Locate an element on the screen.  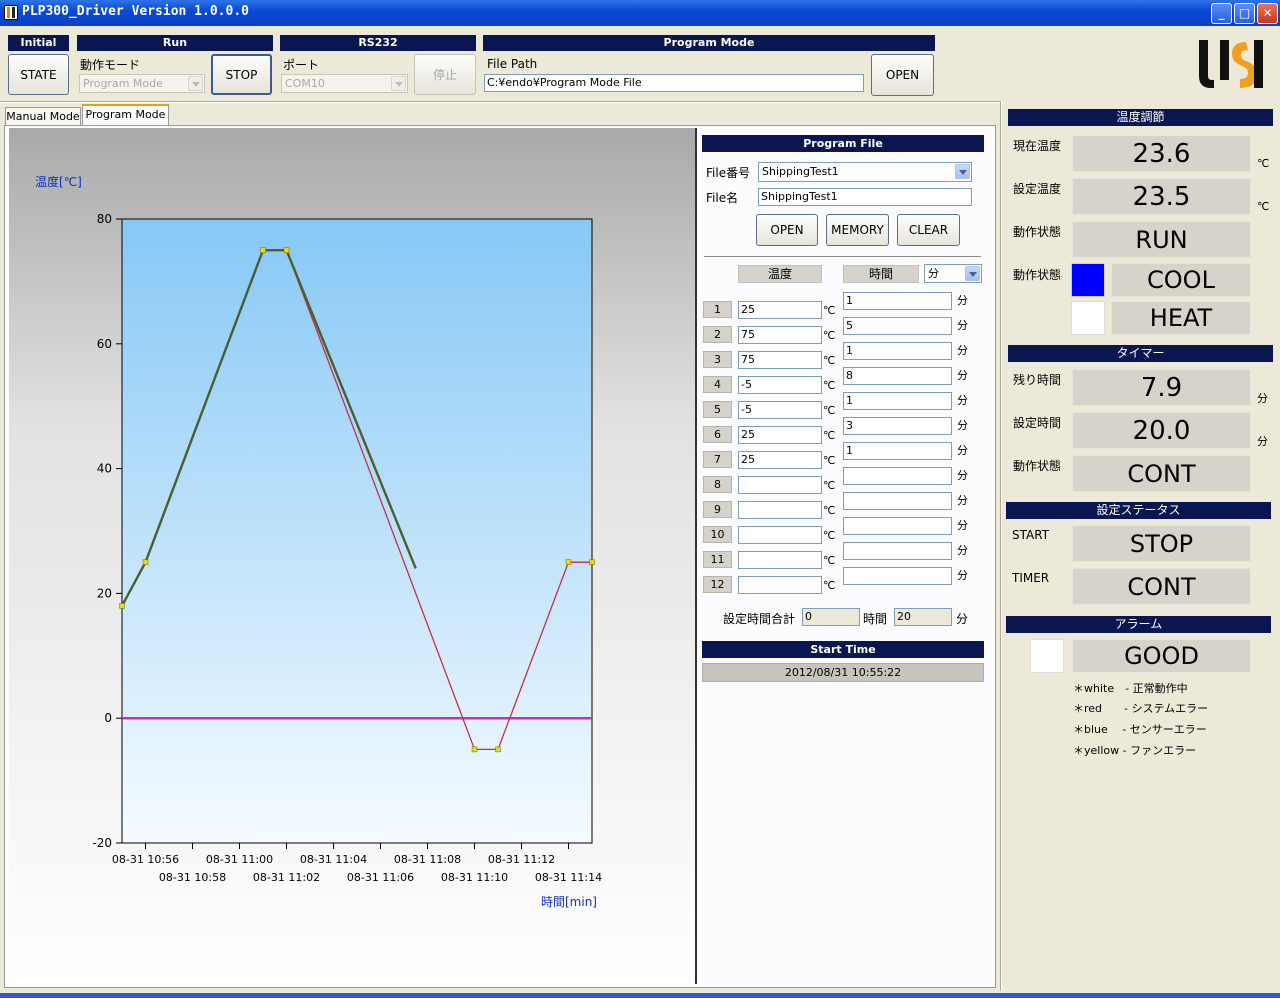
window-title: PLP300_Driver Version 1.0.0.0 is located at coordinates (135, 11).